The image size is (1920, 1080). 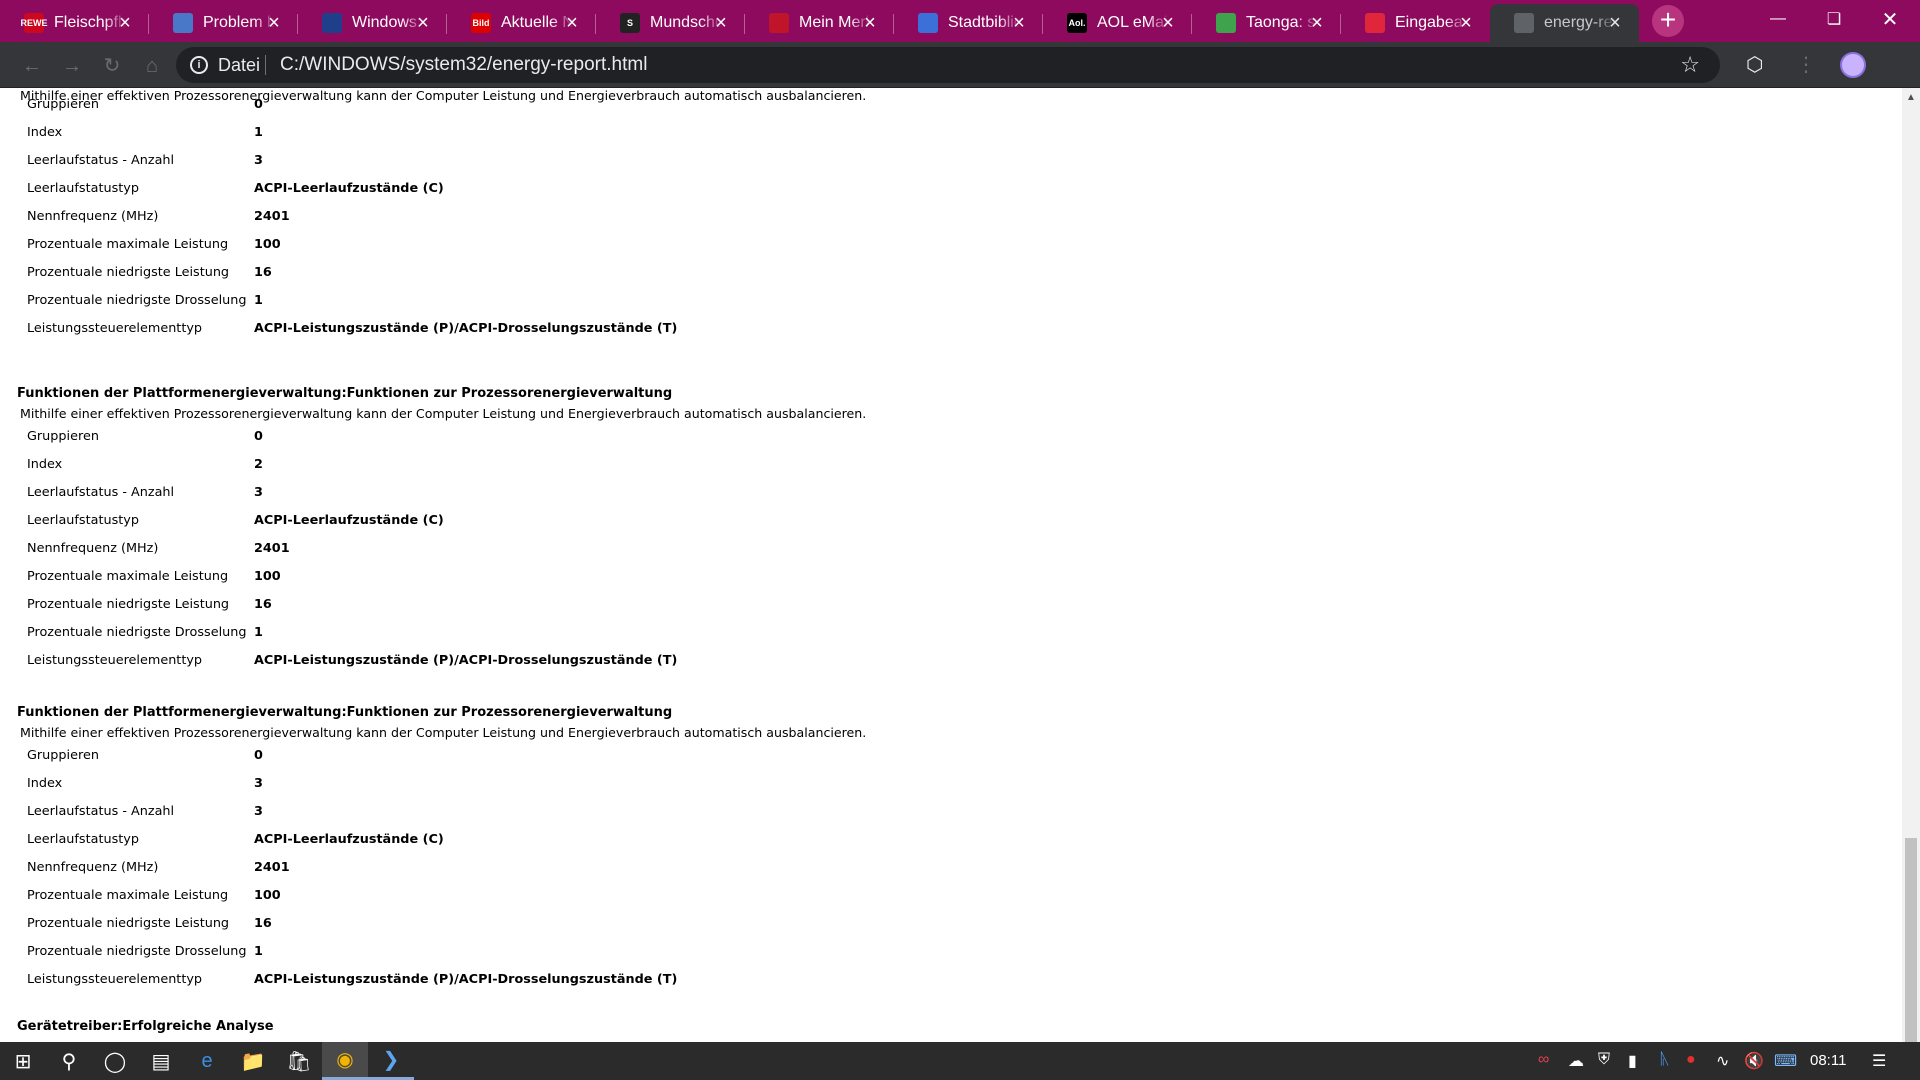 I want to click on file-explorer-icon: 📁, so click(x=253, y=1061).